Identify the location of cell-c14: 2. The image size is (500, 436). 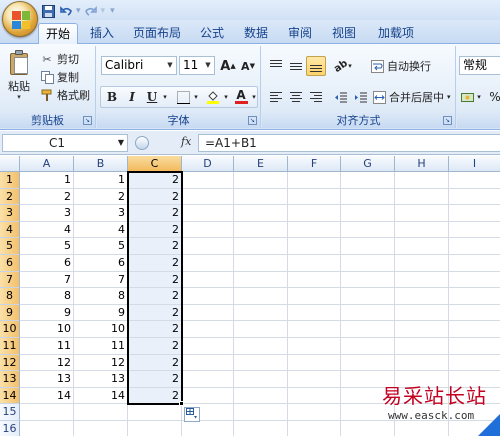
(155, 396).